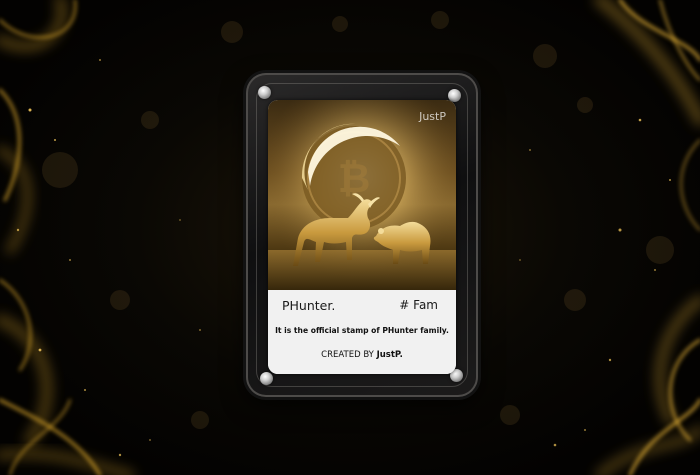  I want to click on credit-name: JustP., so click(389, 355).